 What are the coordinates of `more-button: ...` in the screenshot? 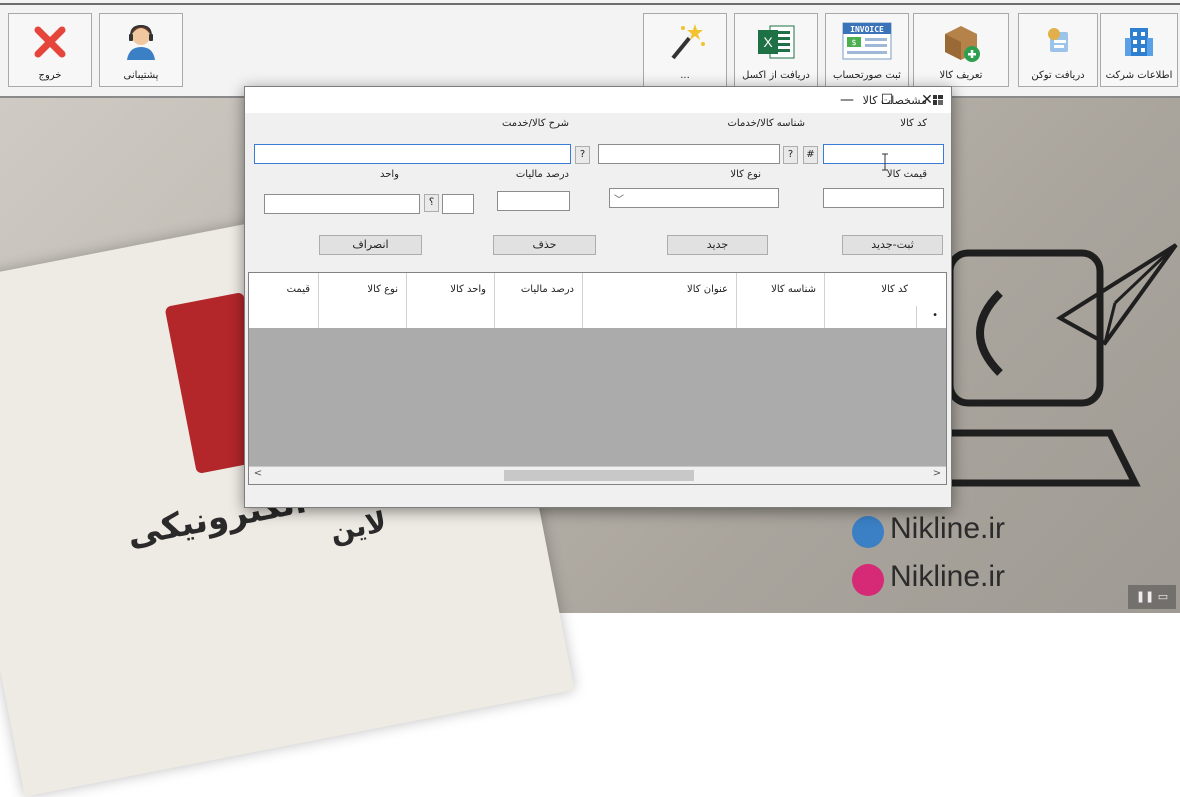 It's located at (685, 50).